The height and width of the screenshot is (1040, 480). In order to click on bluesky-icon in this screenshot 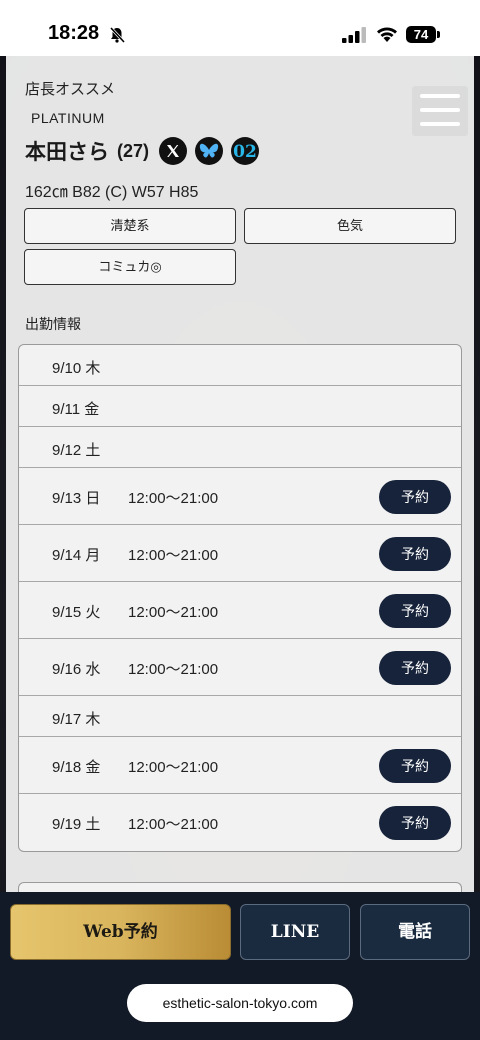, I will do `click(209, 151)`.